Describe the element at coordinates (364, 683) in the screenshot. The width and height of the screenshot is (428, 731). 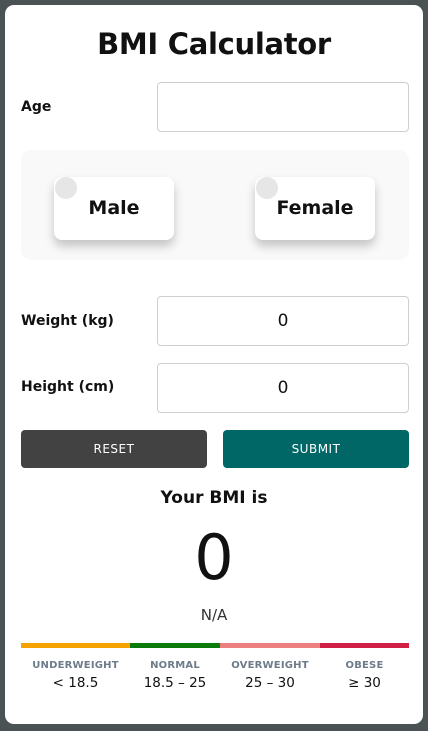
I see `scale-range: ≥ 30` at that location.